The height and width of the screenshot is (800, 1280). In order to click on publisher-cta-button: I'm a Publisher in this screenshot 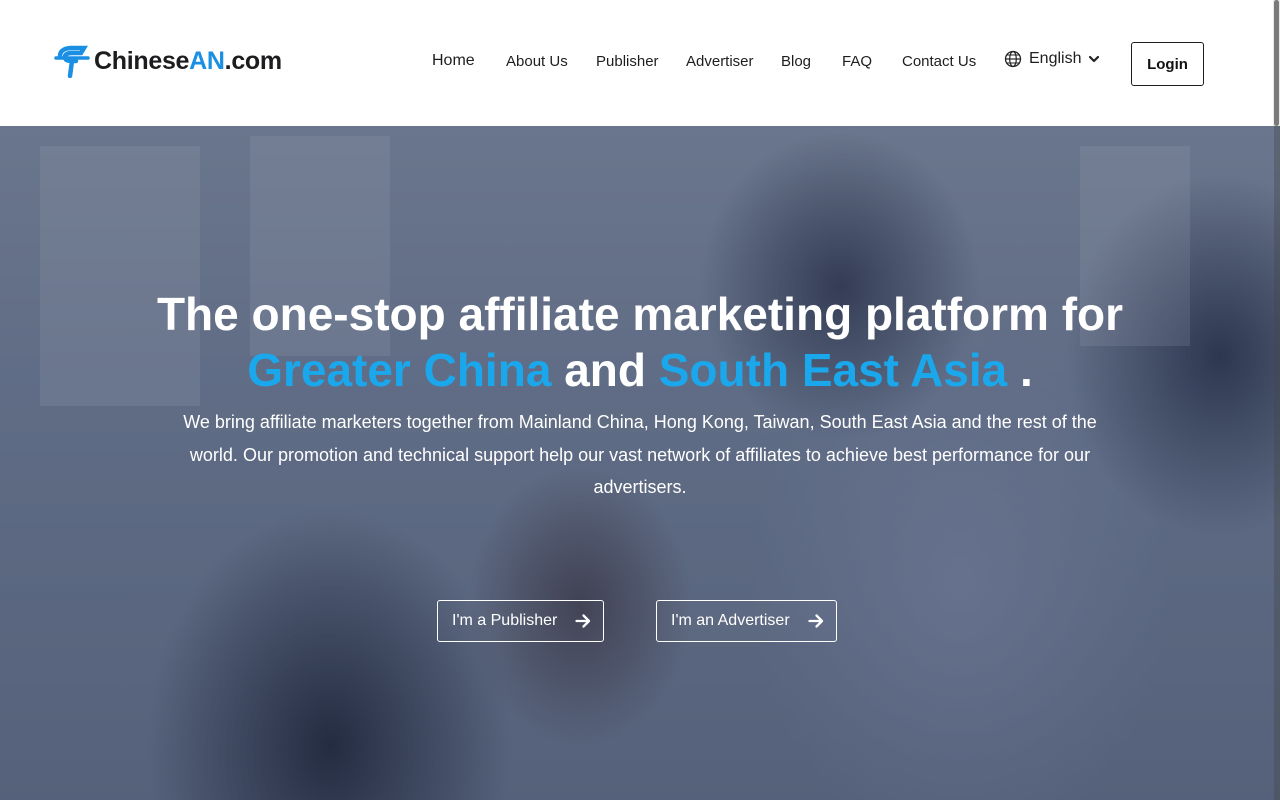, I will do `click(520, 621)`.